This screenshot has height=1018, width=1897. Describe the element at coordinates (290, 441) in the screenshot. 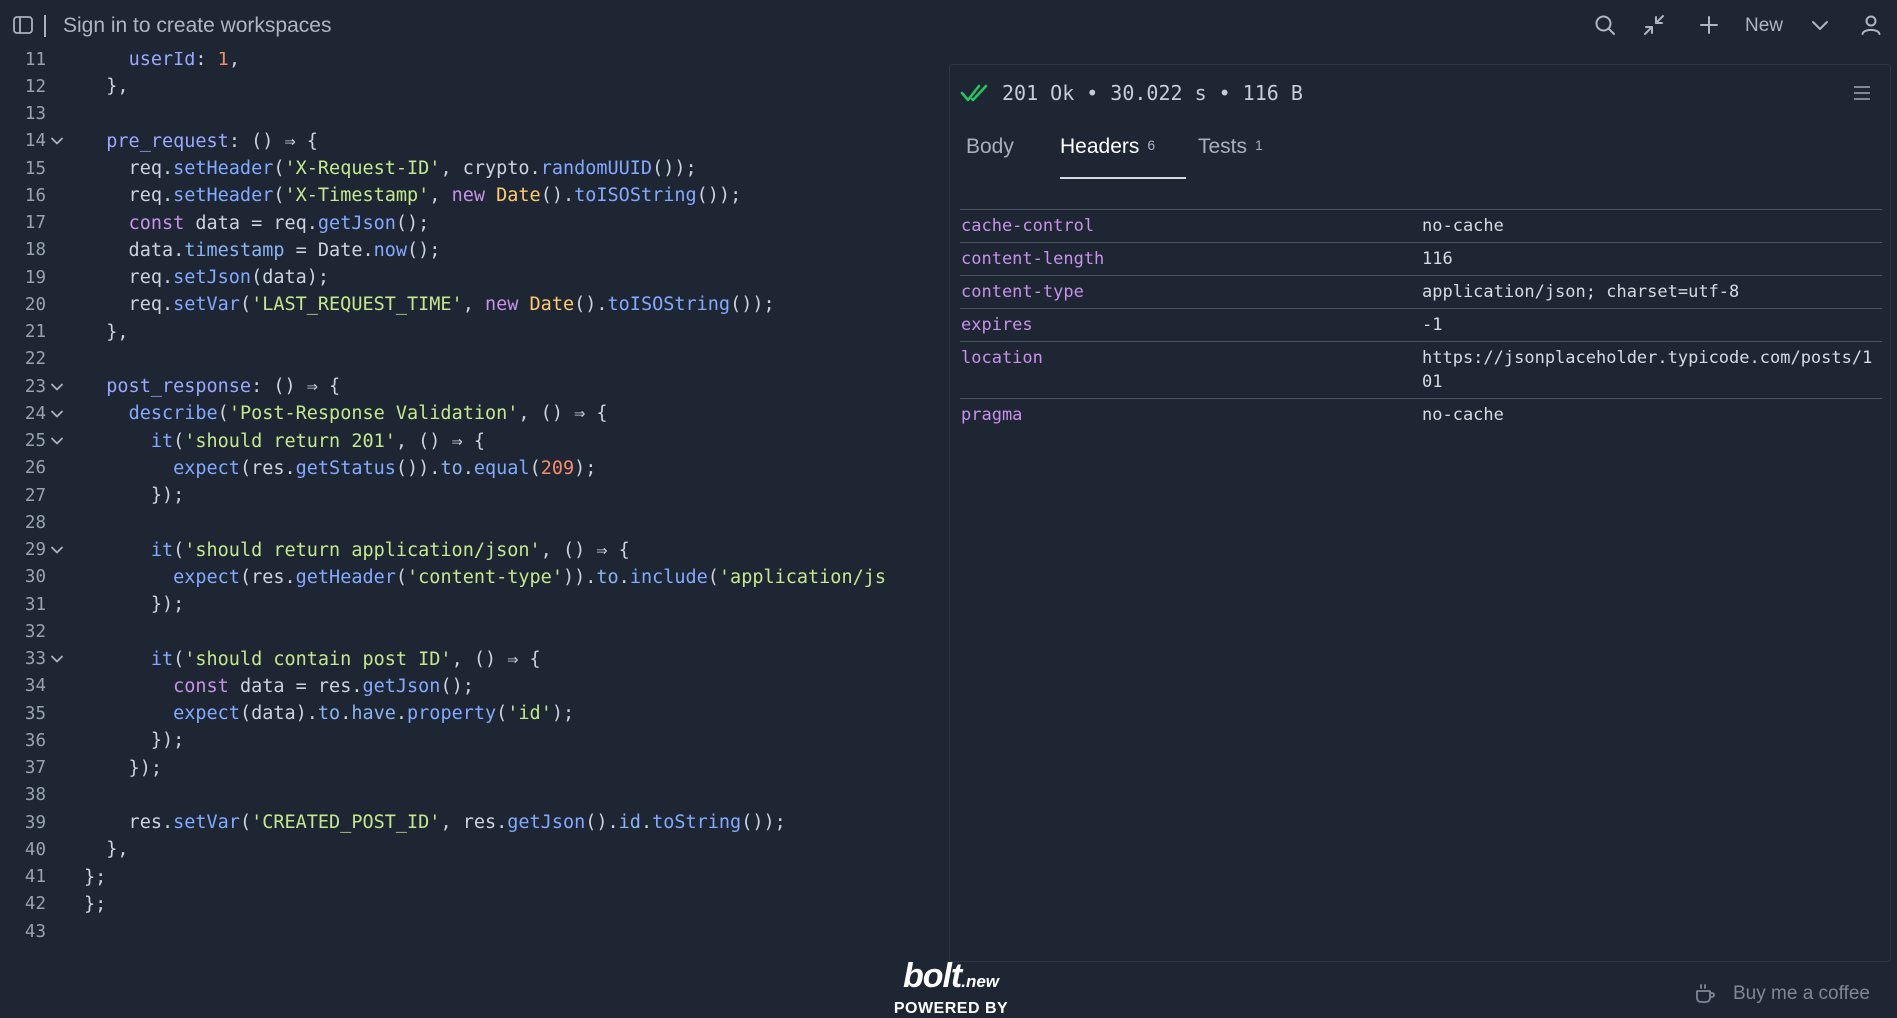

I see `code-token: 'should return 201'` at that location.